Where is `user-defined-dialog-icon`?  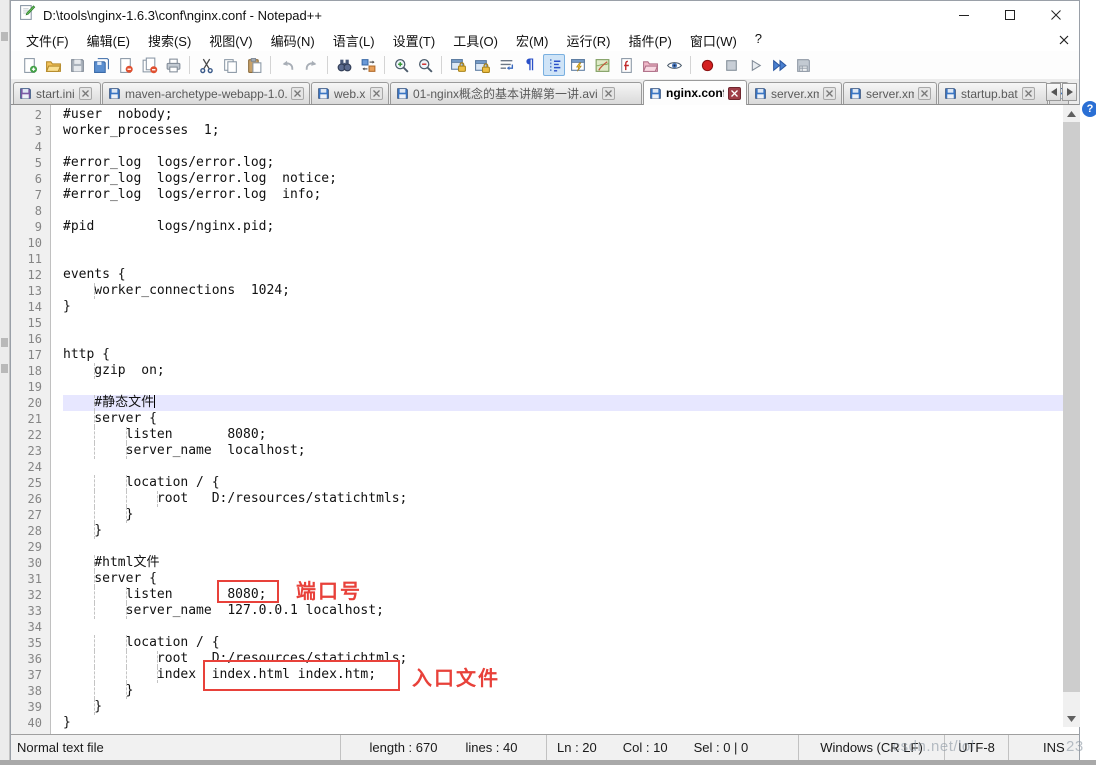
user-defined-dialog-icon is located at coordinates (578, 65).